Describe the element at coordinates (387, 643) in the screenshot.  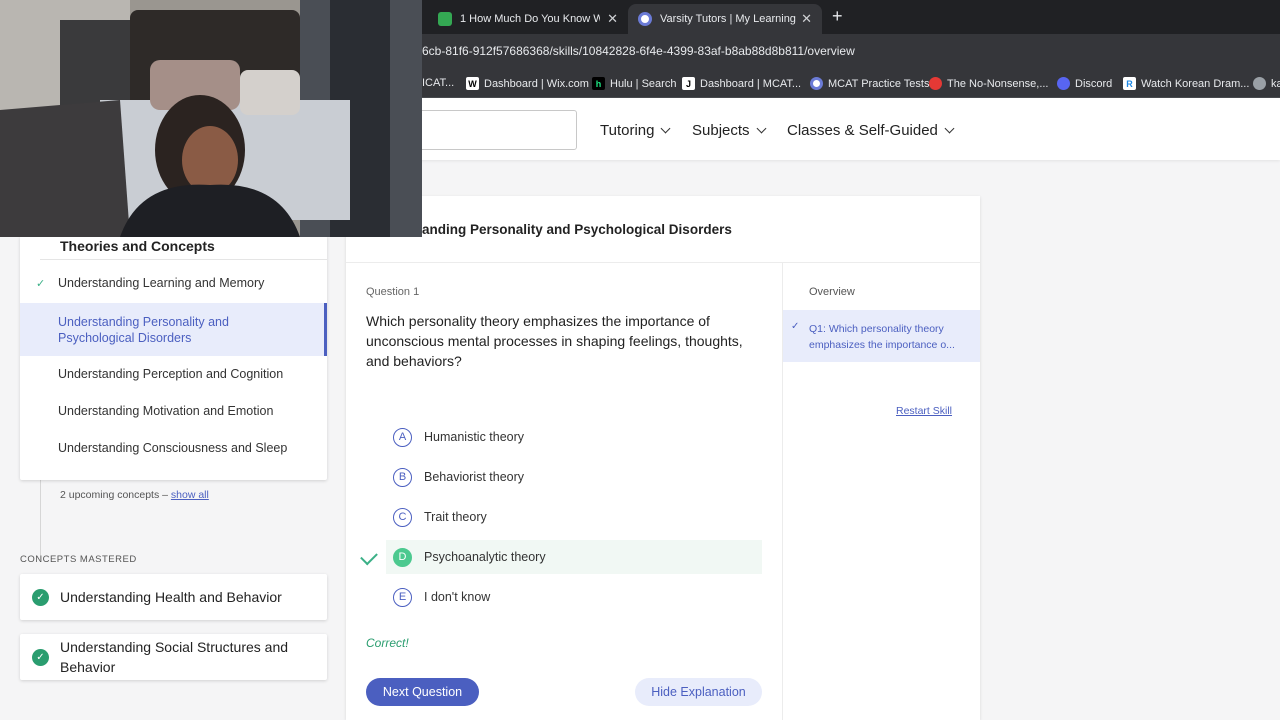
I see `feedback-message: Correct!` at that location.